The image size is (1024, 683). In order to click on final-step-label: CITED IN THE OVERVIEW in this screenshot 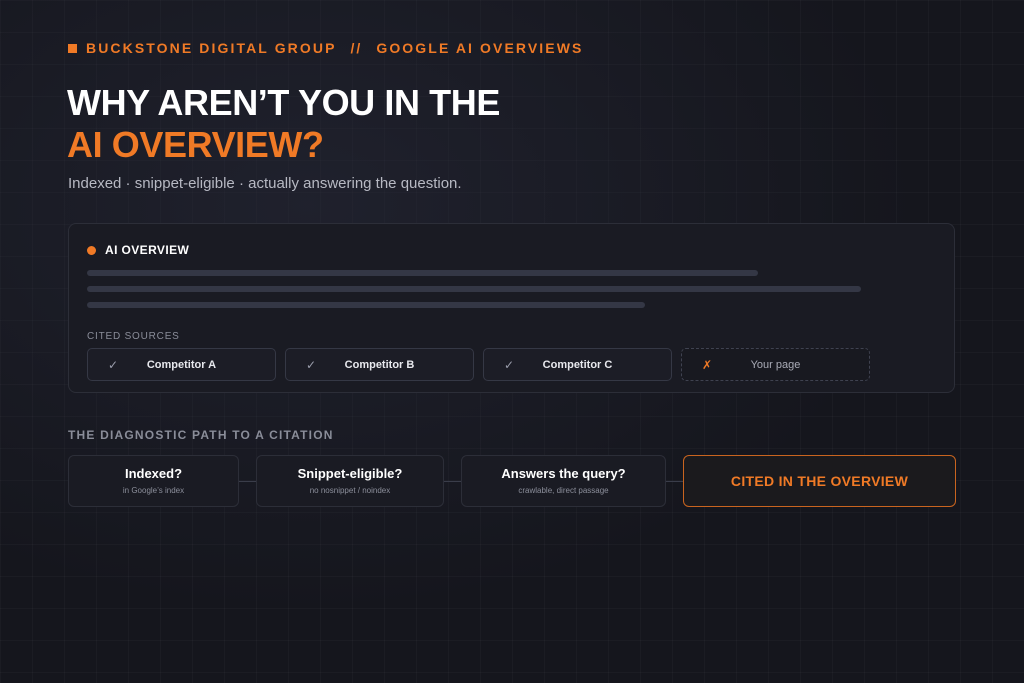, I will do `click(819, 481)`.